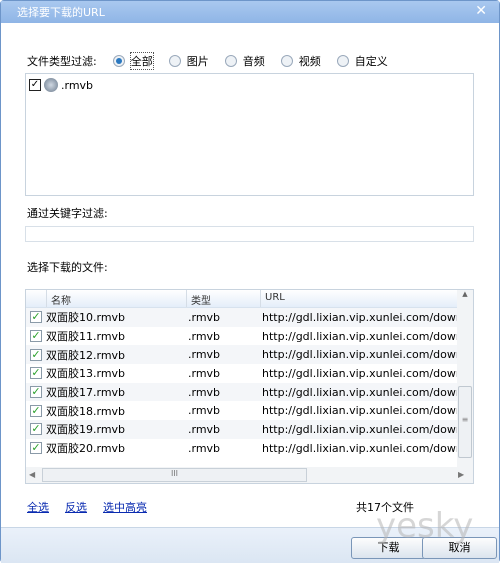  I want to click on select-all-link: 全选, so click(38, 507).